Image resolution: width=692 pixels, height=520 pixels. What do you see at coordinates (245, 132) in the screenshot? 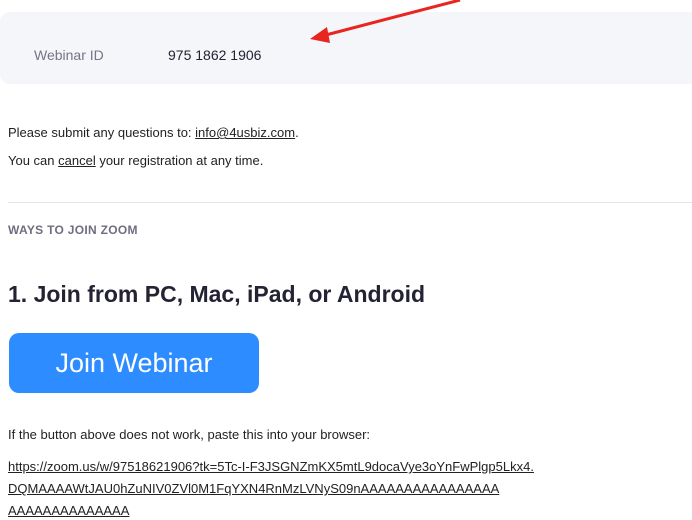
I see `contact-email-link: info@4usbiz.com` at bounding box center [245, 132].